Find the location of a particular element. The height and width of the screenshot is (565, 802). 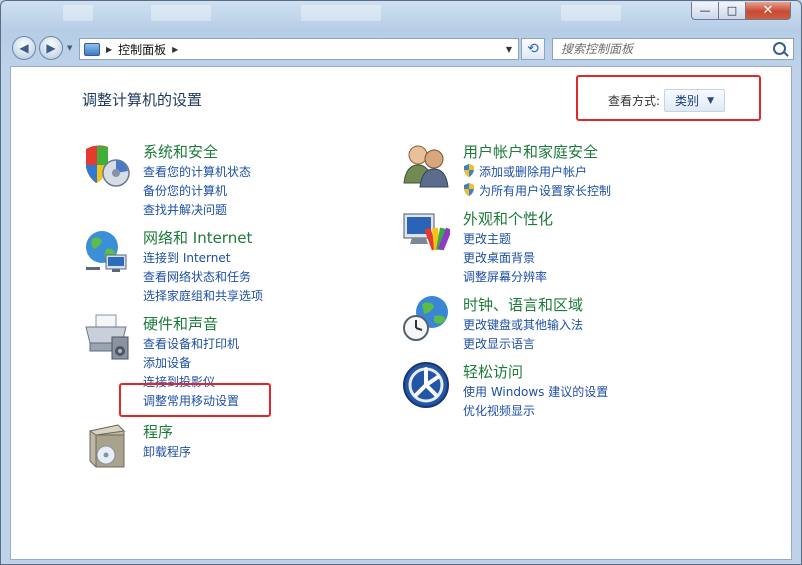

category-title: 外观和个性化 is located at coordinates (508, 218).